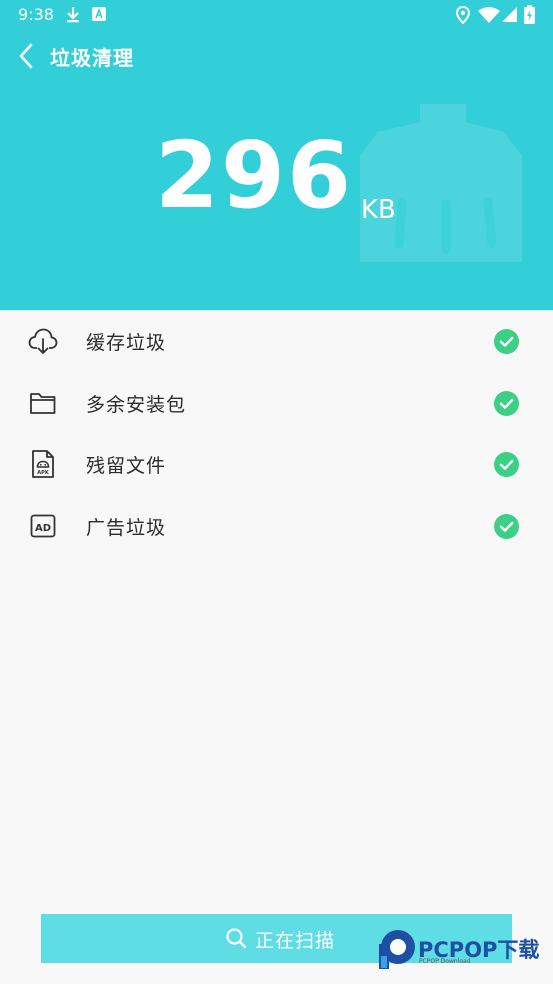  I want to click on signal-icon, so click(509, 14).